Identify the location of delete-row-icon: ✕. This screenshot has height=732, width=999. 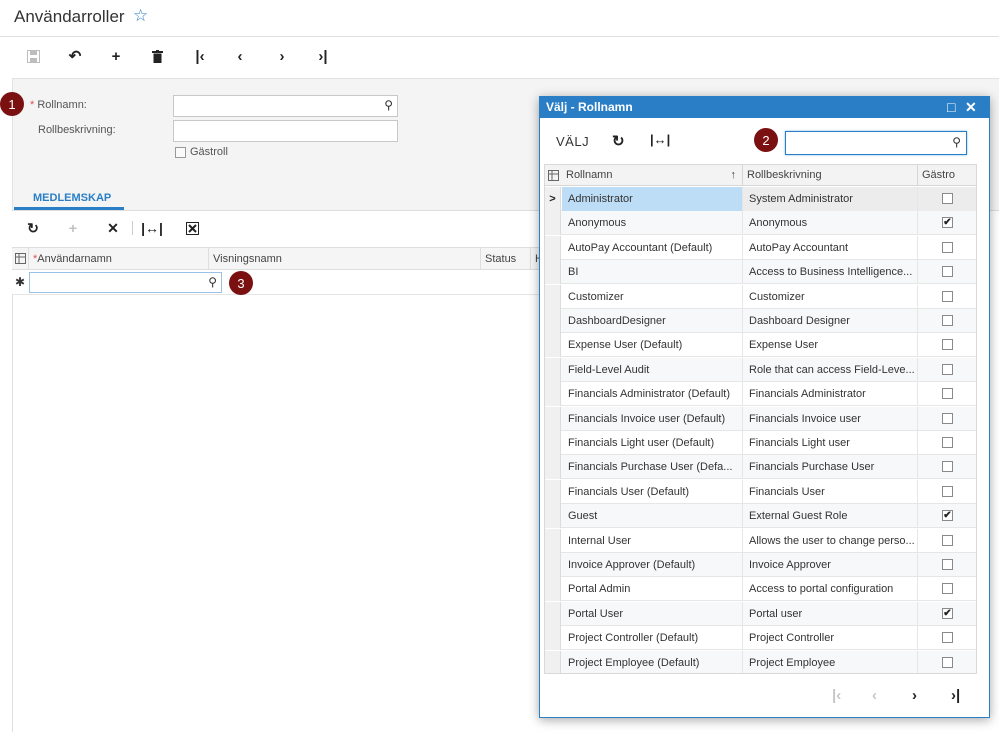
(113, 228).